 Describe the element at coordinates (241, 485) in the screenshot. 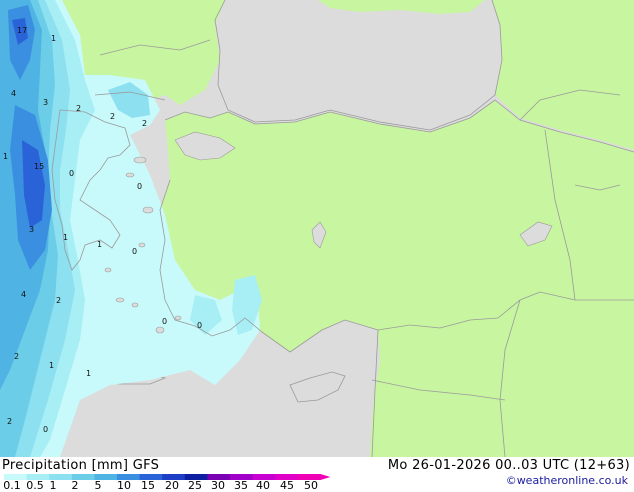

I see `legend-tick-label: 35` at that location.